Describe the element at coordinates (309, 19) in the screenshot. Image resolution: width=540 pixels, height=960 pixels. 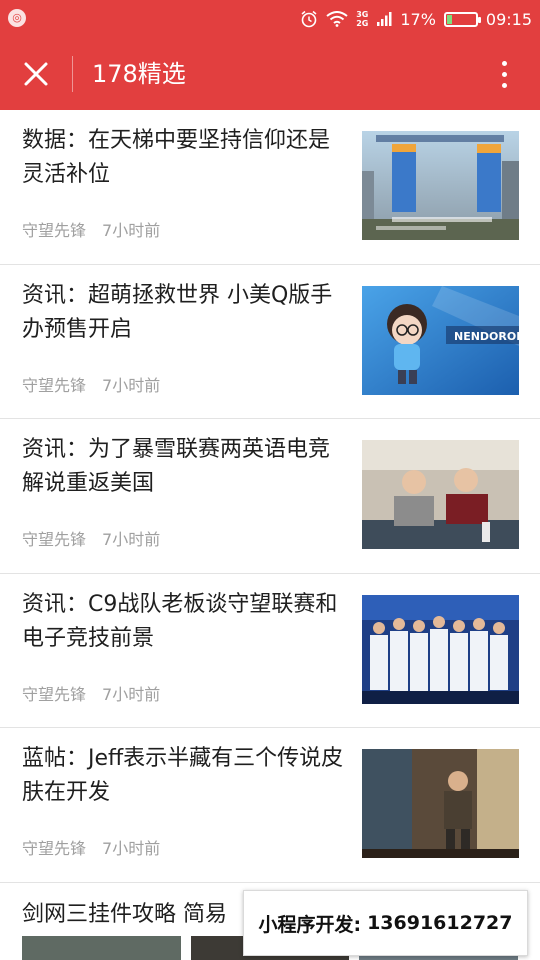
I see `alarm-icon` at that location.